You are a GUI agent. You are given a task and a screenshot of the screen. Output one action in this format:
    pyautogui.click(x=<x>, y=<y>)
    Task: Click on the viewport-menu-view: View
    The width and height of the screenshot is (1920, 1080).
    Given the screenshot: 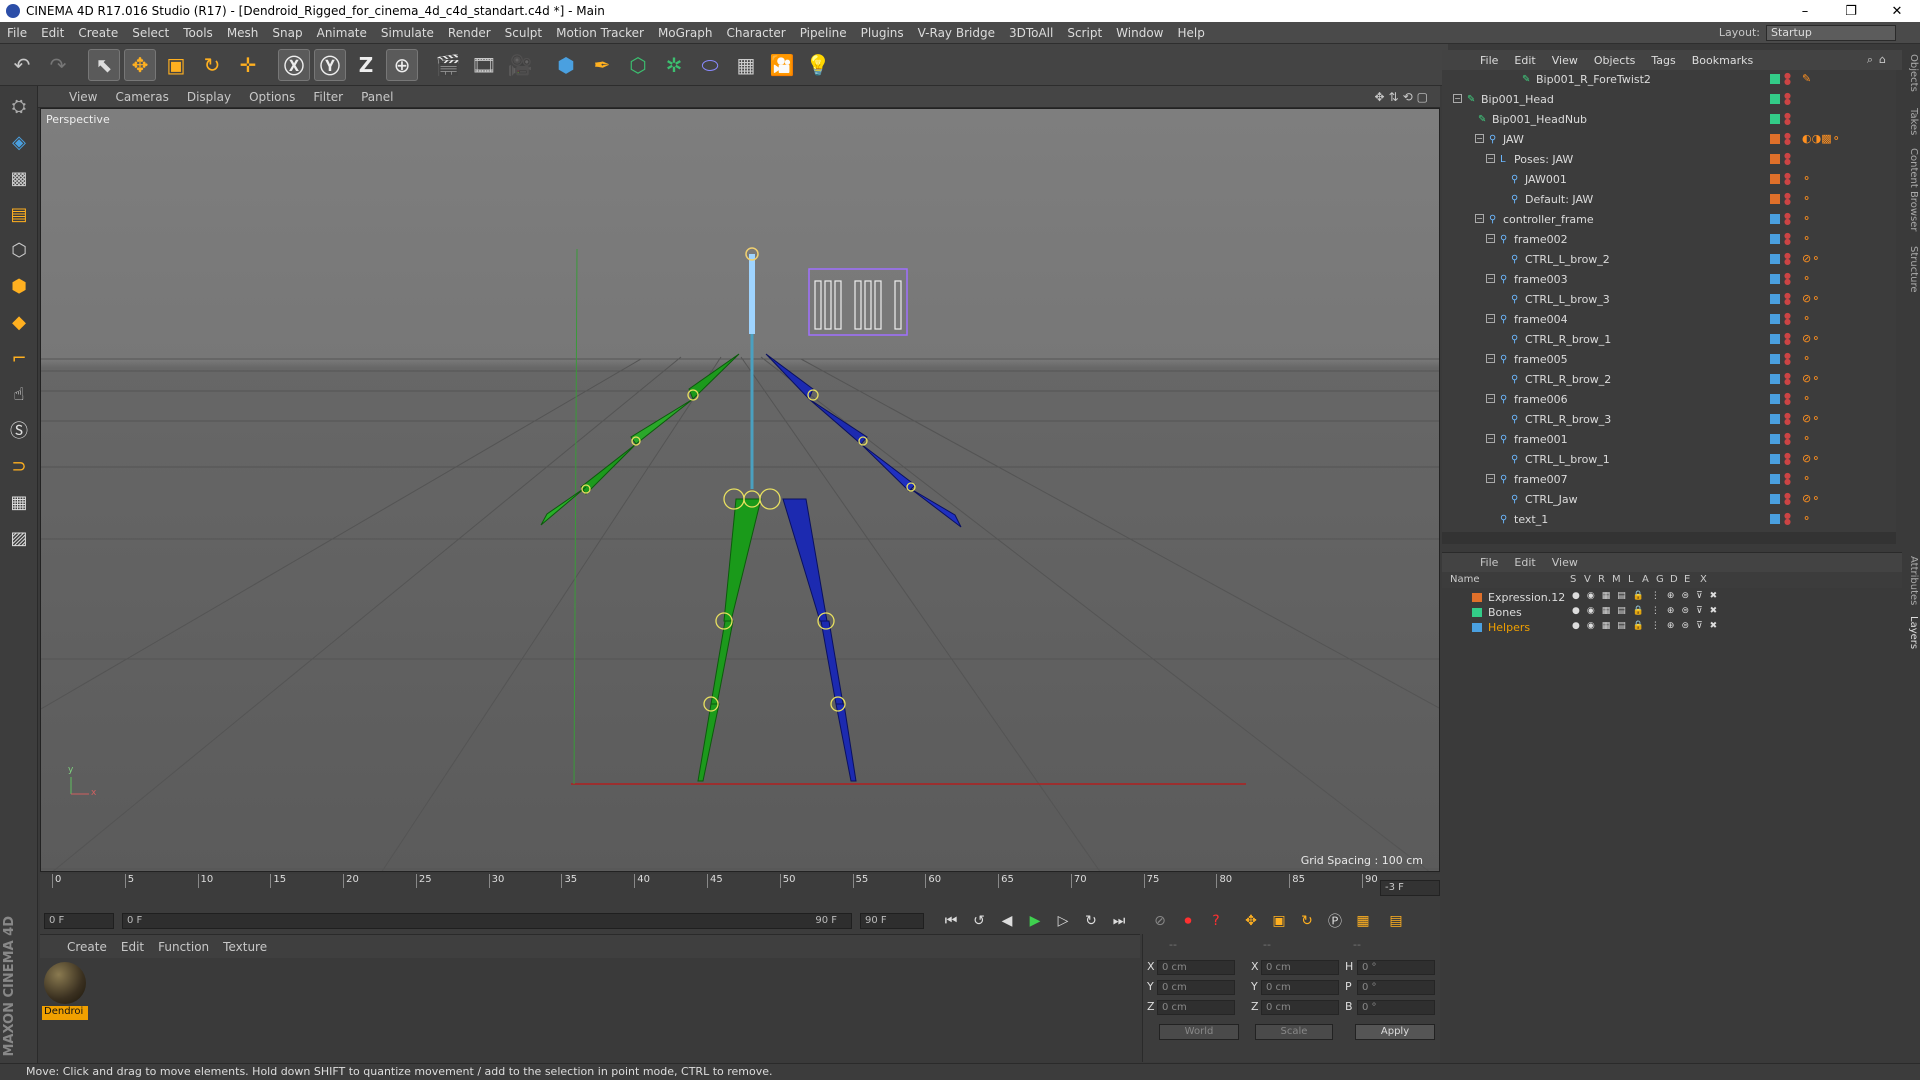 What is the action you would take?
    pyautogui.click(x=83, y=97)
    